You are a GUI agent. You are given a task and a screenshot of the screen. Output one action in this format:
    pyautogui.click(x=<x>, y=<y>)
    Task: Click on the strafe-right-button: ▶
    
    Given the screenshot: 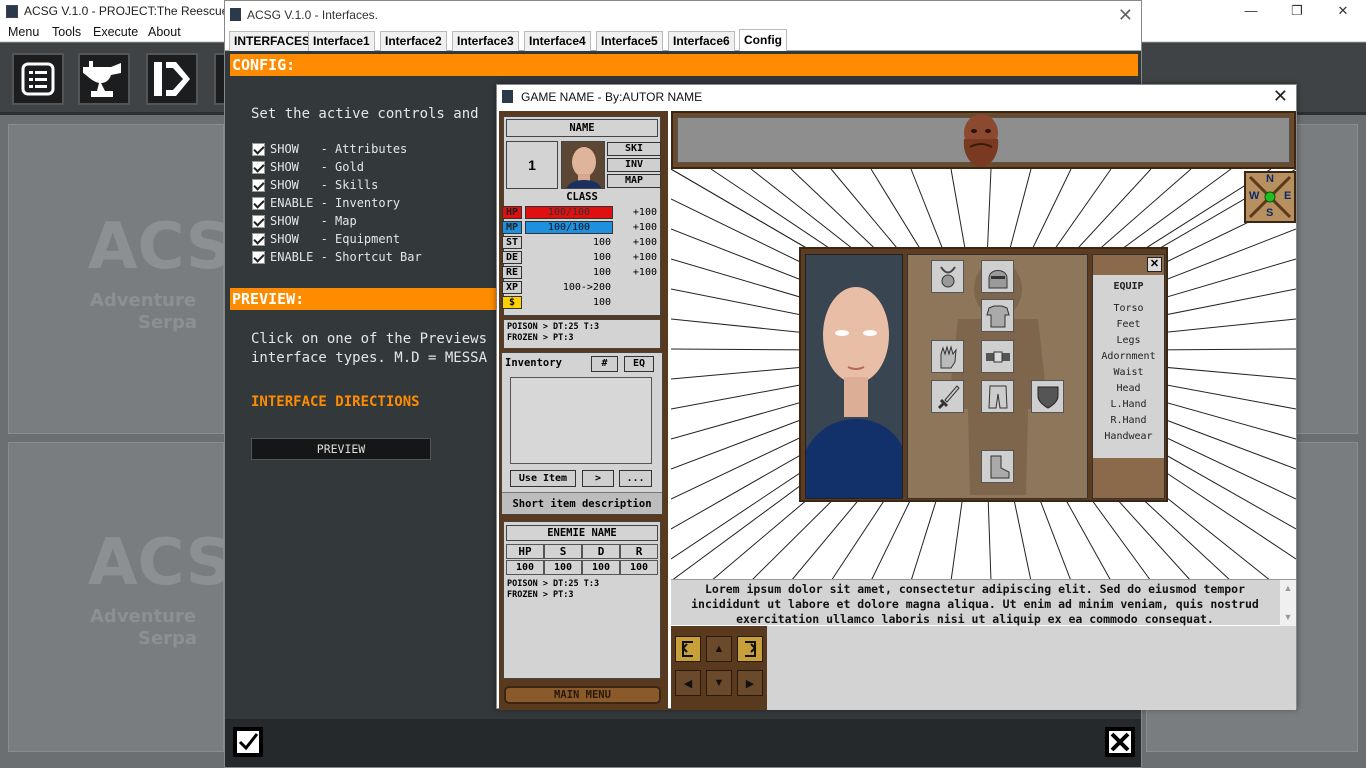 What is the action you would take?
    pyautogui.click(x=750, y=683)
    